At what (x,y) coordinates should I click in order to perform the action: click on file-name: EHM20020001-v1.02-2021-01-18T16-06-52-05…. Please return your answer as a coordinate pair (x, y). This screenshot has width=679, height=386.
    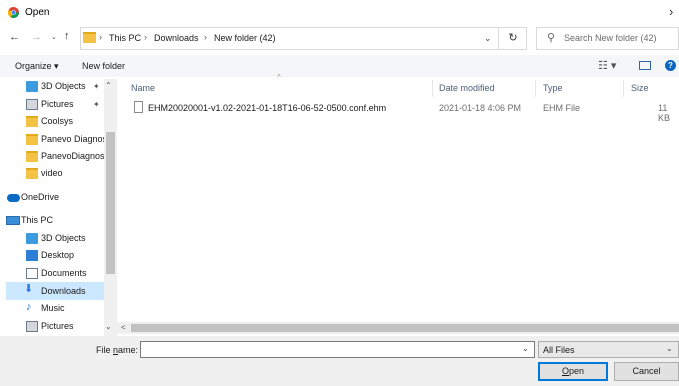
    Looking at the image, I should click on (267, 108).